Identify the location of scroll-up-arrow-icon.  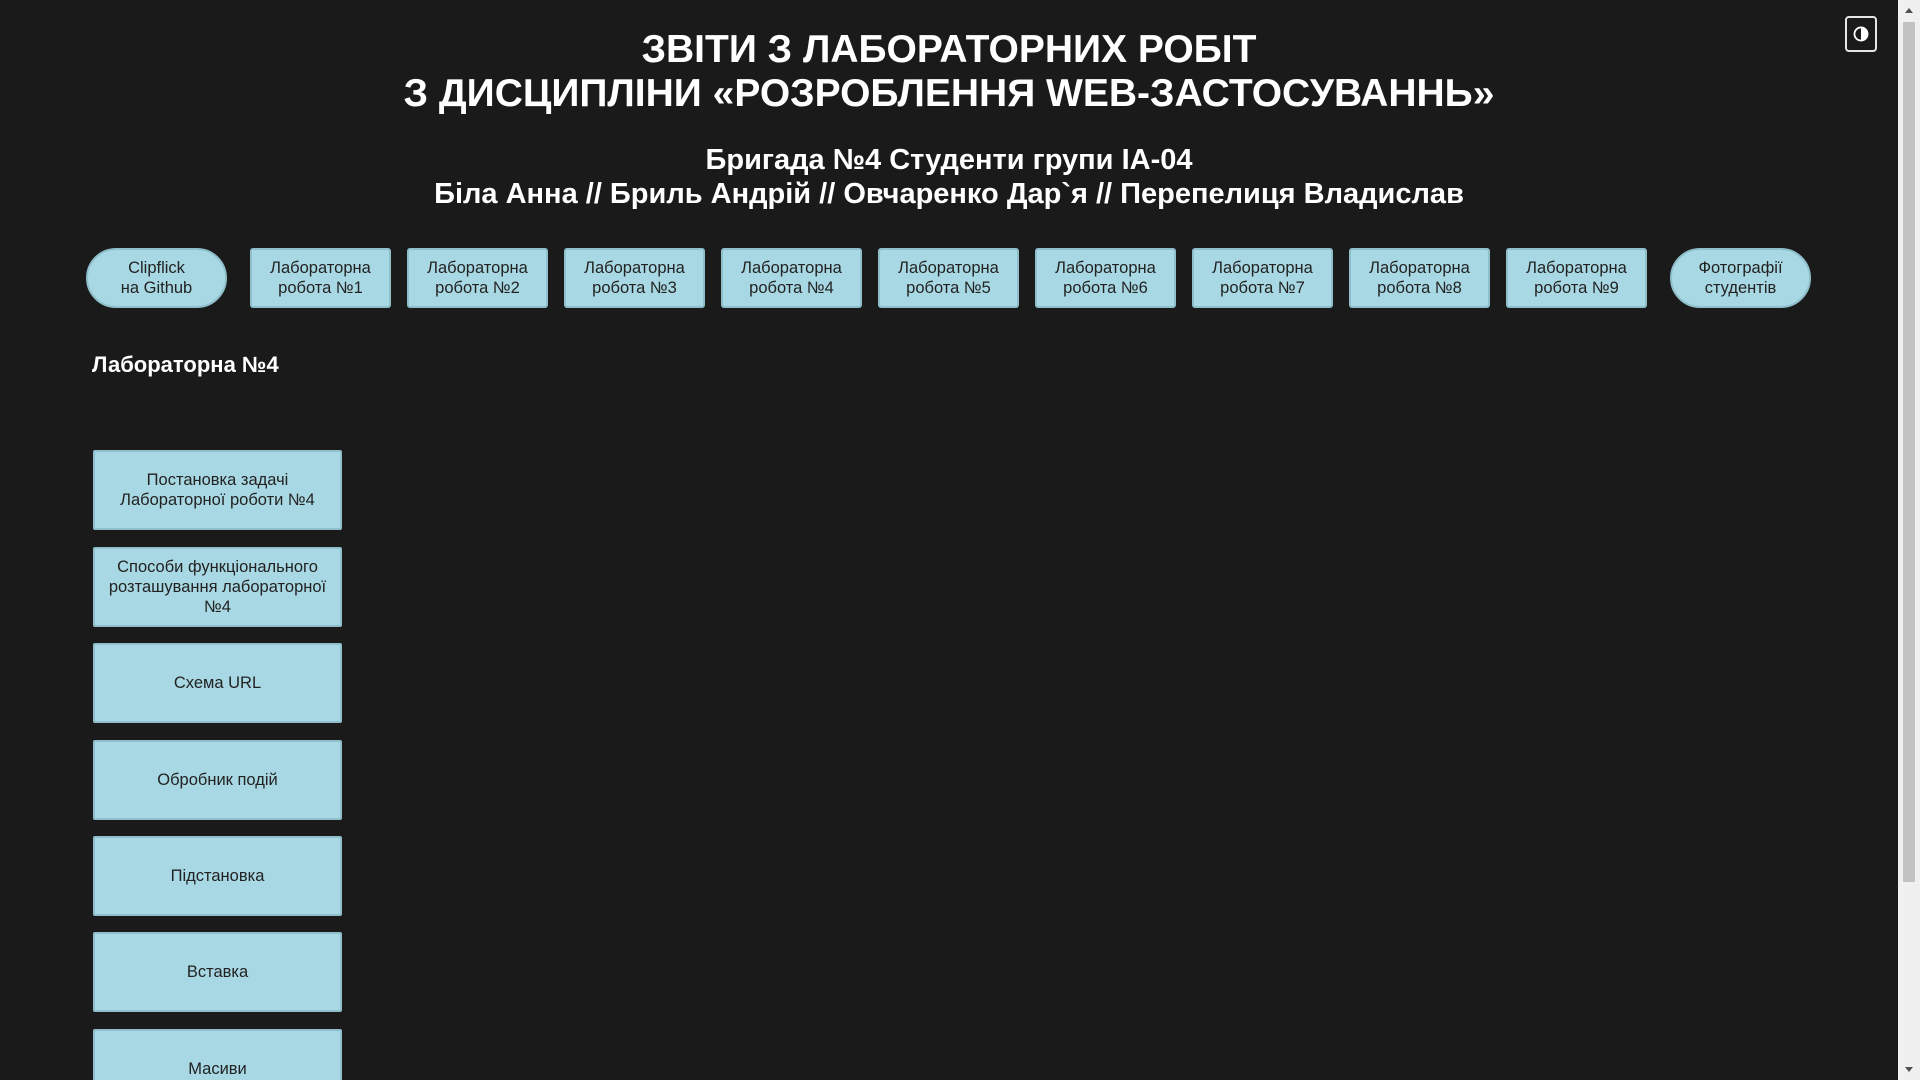
(1909, 10).